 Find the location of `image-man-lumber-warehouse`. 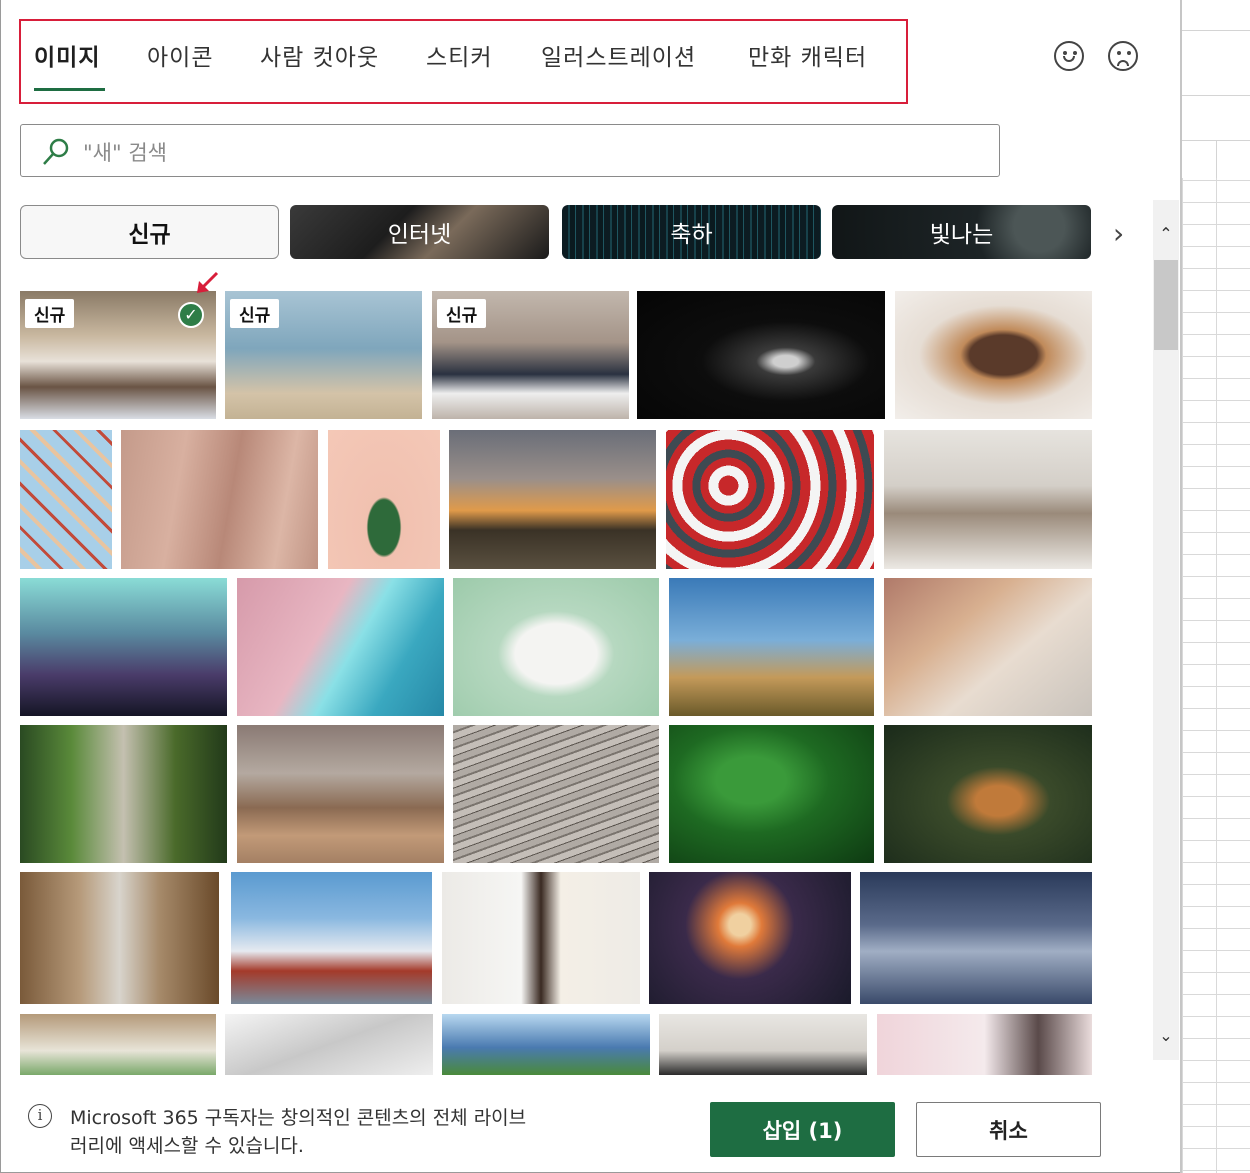

image-man-lumber-warehouse is located at coordinates (119, 938).